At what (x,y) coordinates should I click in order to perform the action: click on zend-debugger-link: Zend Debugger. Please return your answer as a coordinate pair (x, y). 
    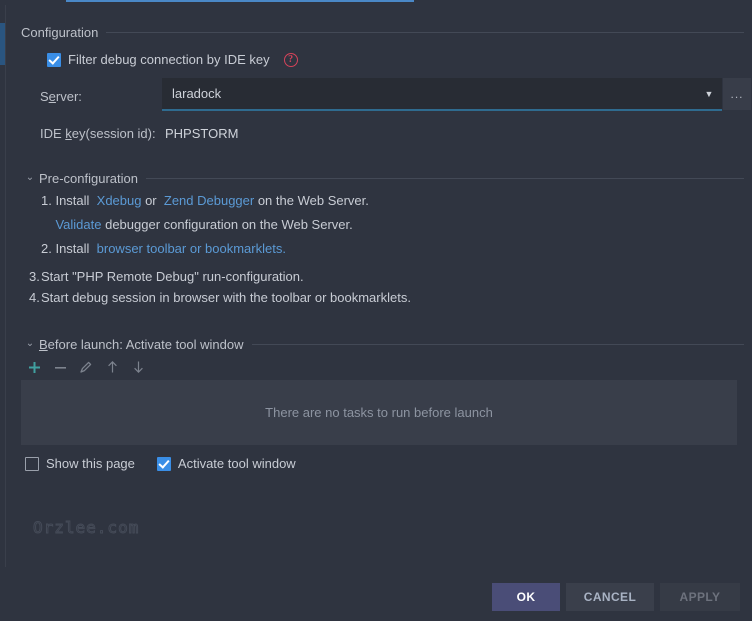
    Looking at the image, I should click on (207, 200).